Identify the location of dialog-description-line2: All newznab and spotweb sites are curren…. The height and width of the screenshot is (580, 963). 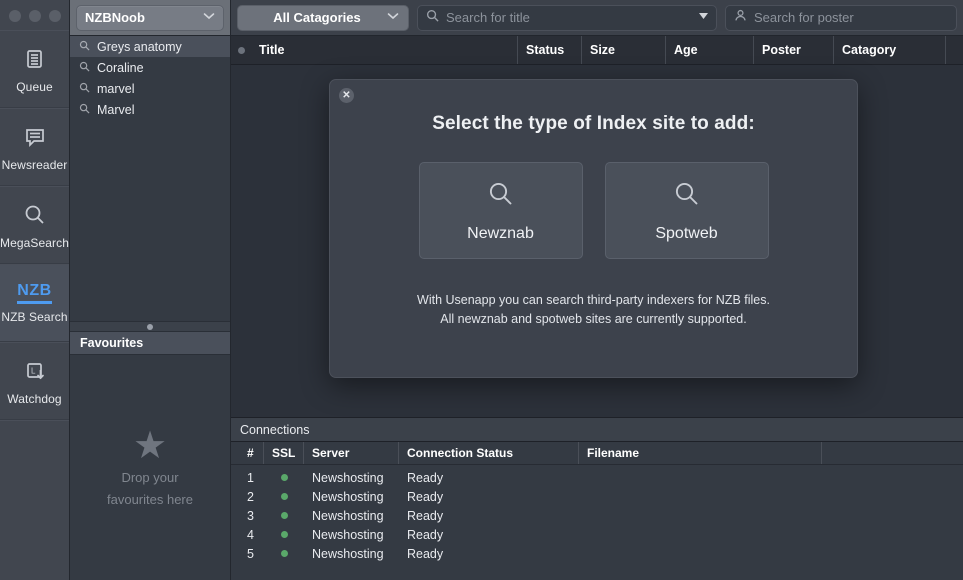
(593, 319).